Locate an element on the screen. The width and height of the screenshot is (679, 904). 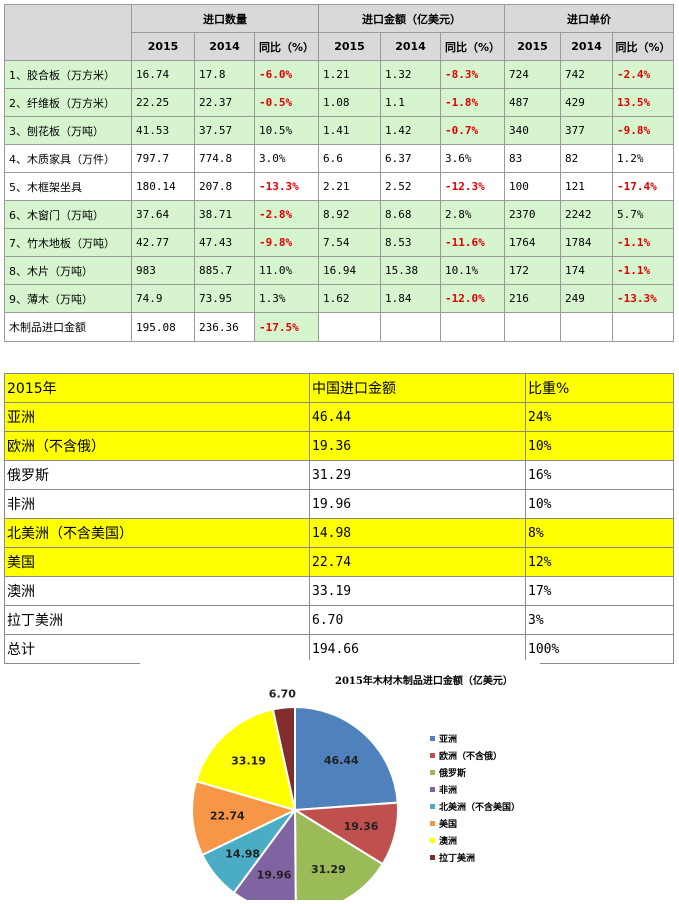
table-cell: 983 is located at coordinates (163, 270).